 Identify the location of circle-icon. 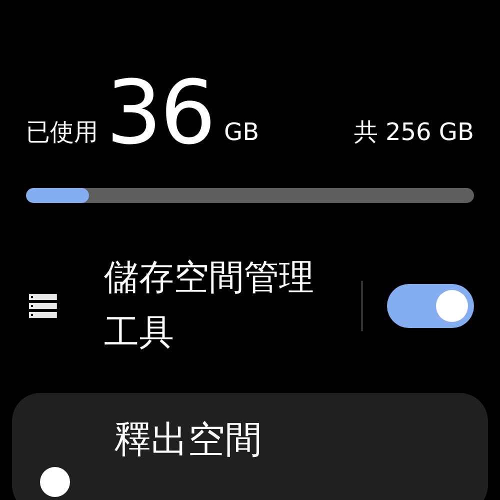
(55, 482).